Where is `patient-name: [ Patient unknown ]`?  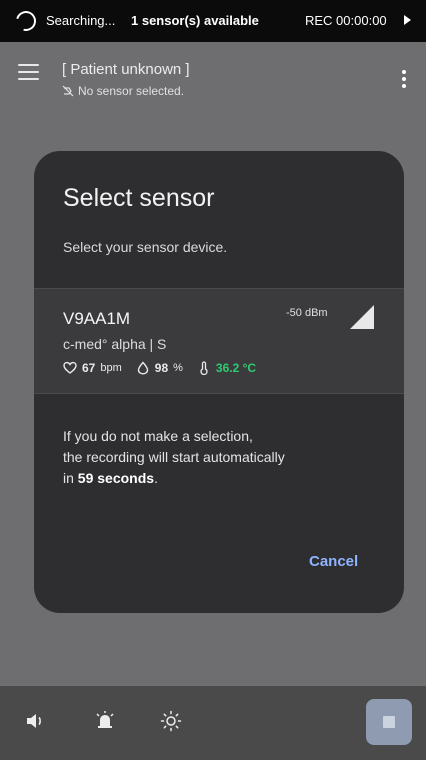
patient-name: [ Patient unknown ] is located at coordinates (126, 69).